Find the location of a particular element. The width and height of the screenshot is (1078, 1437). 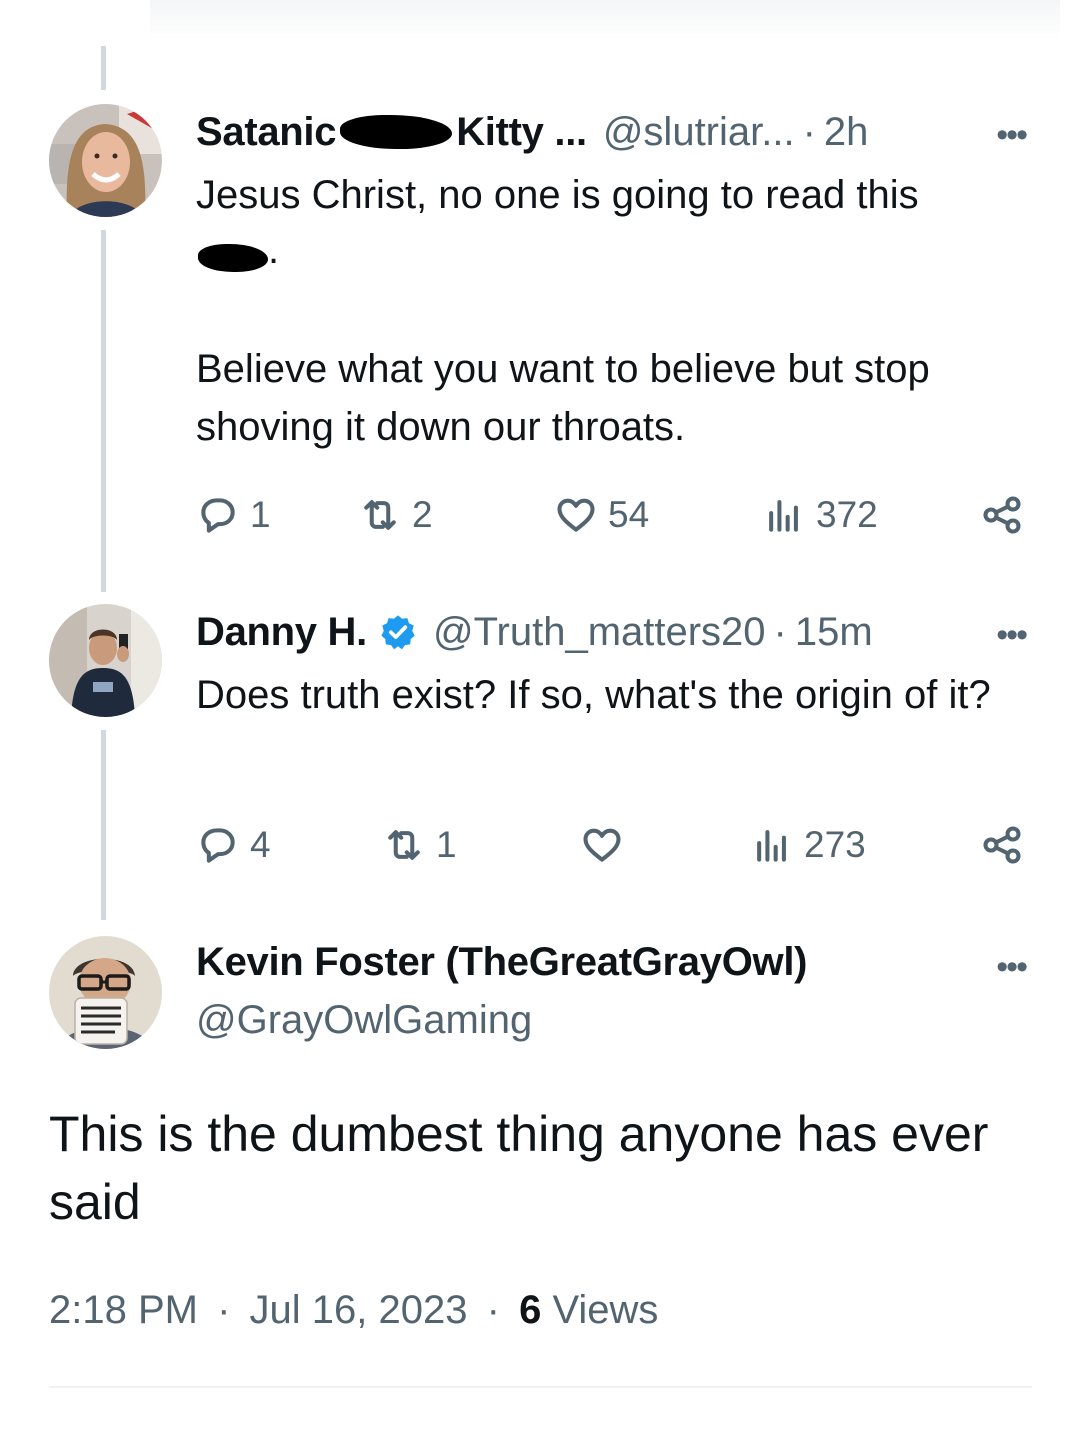

reply-button: 4 is located at coordinates (233, 845).